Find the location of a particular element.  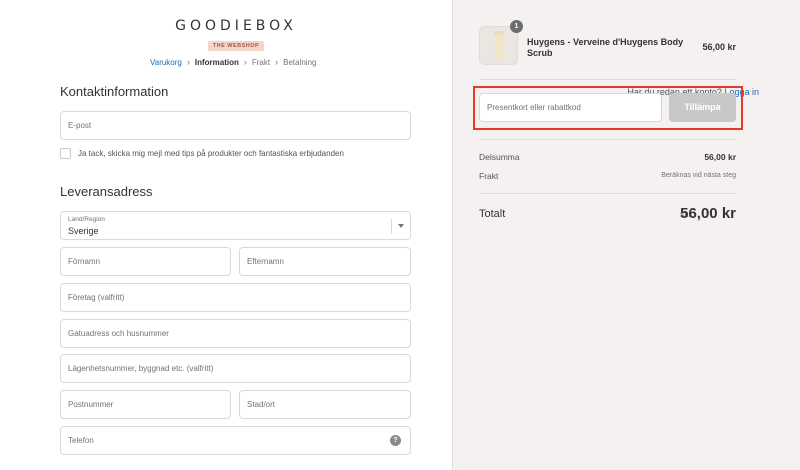

shipping-section-title: Leveransadress is located at coordinates (106, 191).